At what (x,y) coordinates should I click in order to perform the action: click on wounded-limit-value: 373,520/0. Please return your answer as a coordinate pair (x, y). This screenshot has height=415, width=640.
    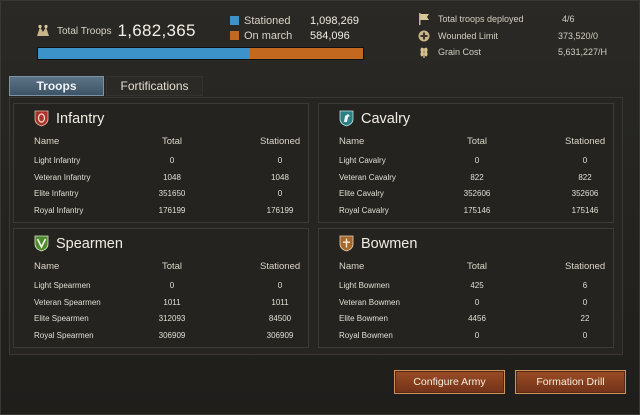
    Looking at the image, I should click on (578, 35).